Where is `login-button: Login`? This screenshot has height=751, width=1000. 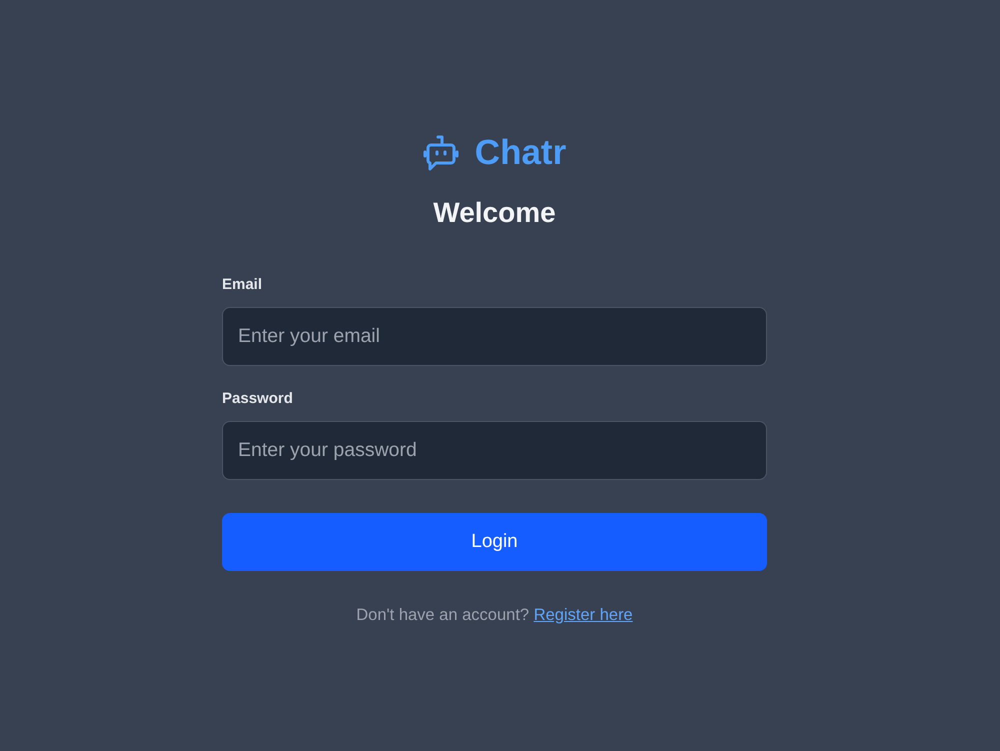
login-button: Login is located at coordinates (494, 542).